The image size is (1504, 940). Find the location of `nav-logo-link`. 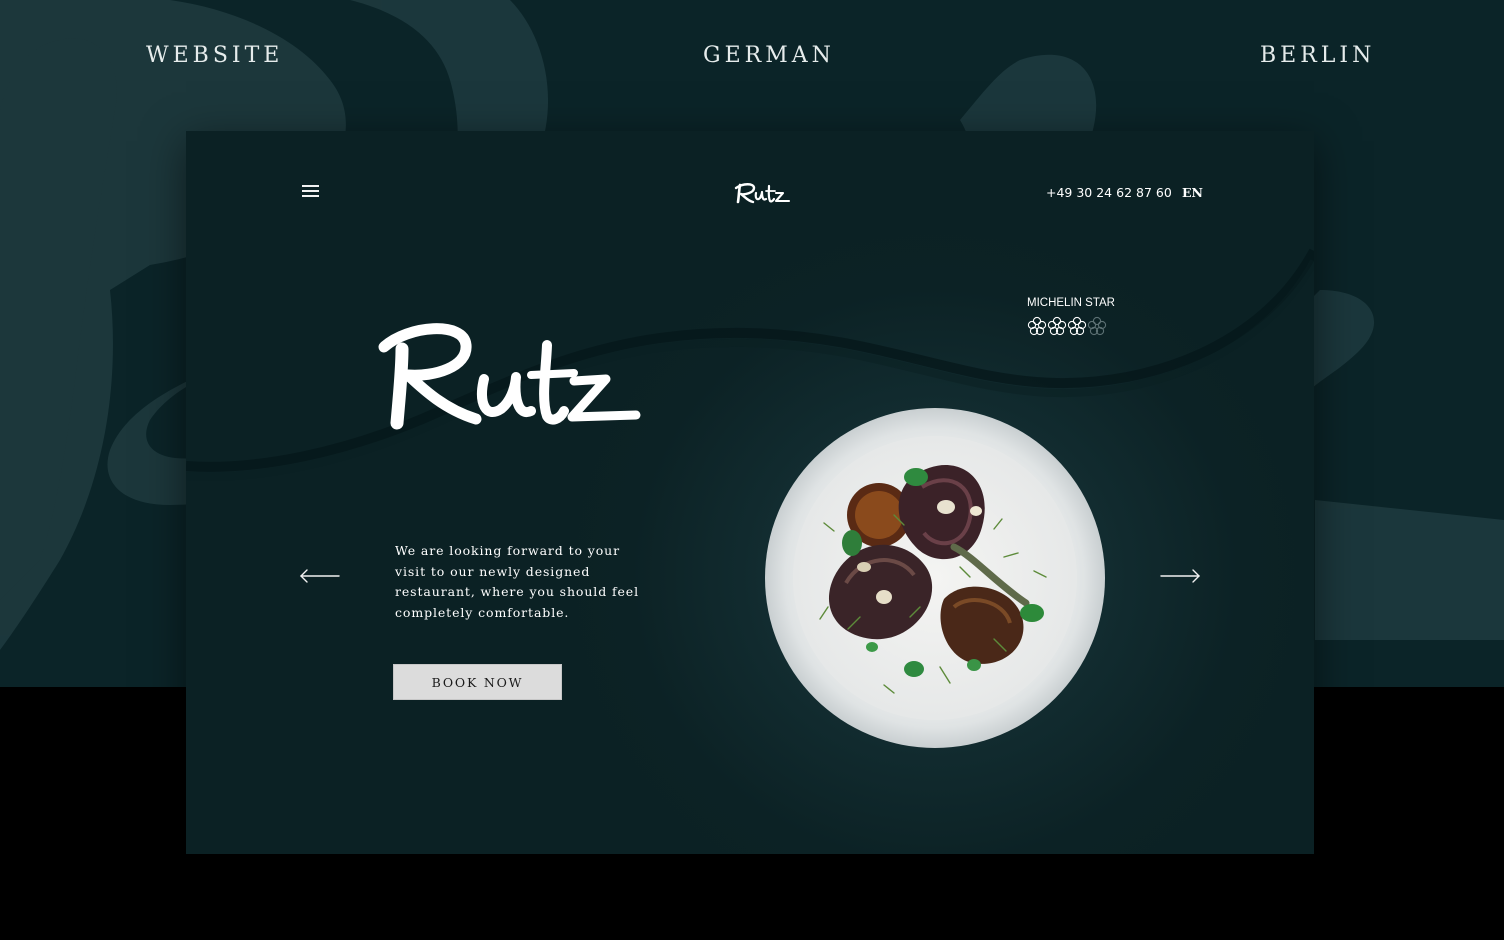

nav-logo-link is located at coordinates (764, 194).